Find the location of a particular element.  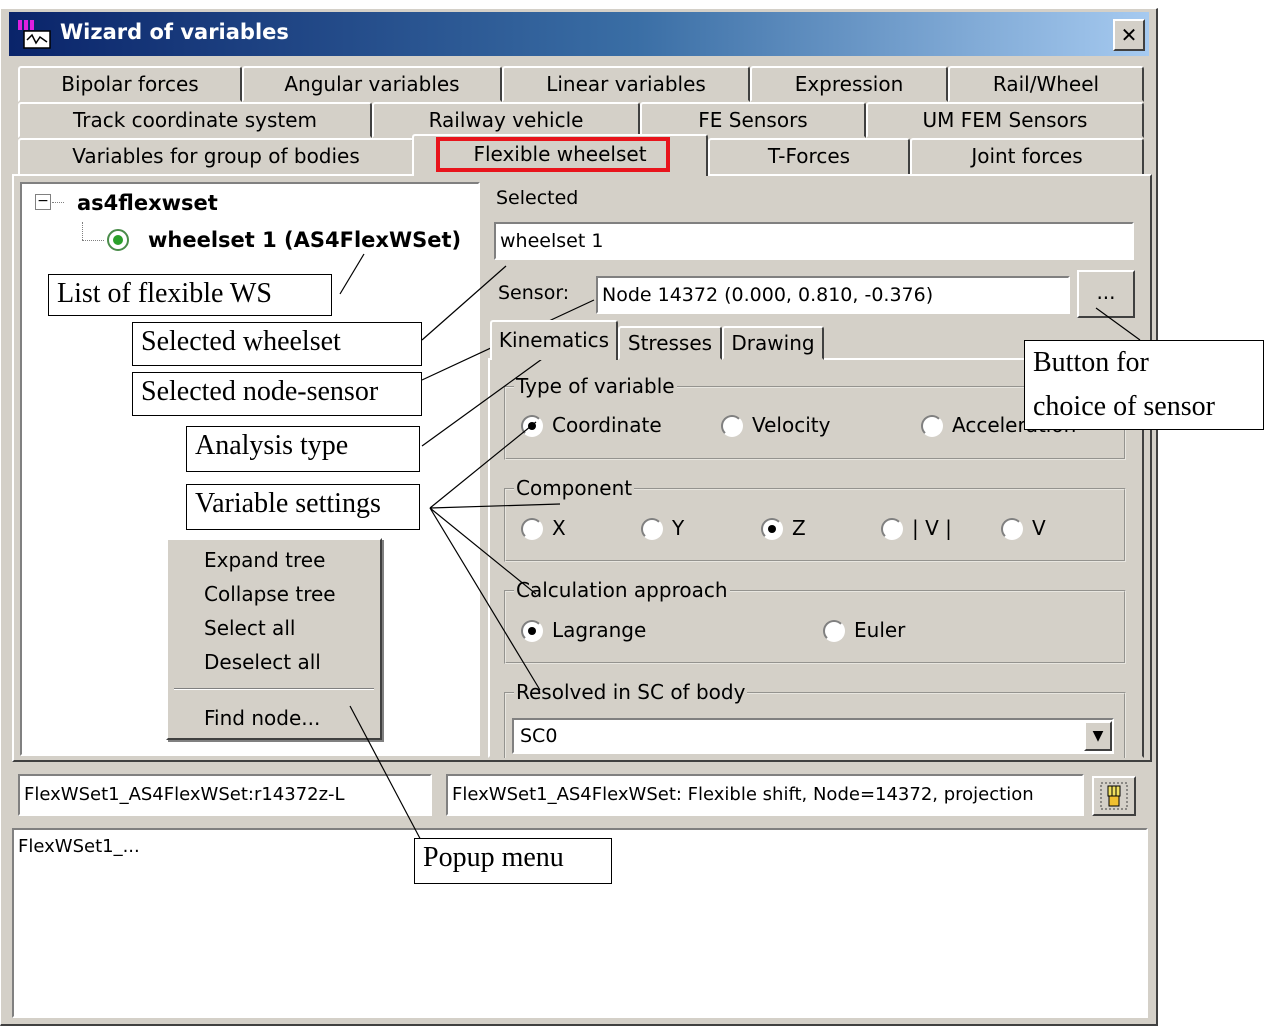

callout-button-for-sensor: Button for choice of sensor is located at coordinates (1144, 385).